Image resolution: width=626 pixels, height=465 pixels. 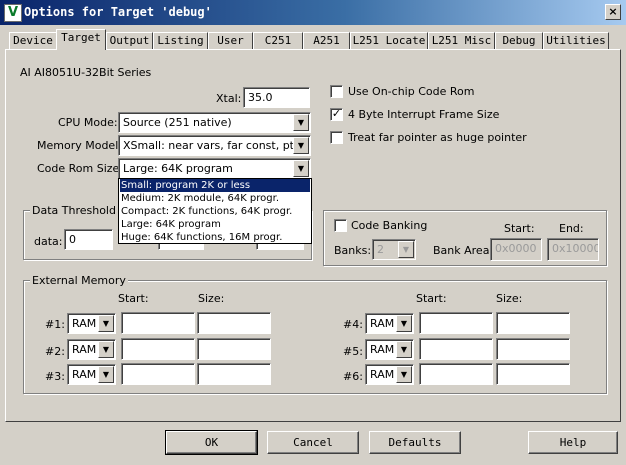 I want to click on code-rom-size-label: Code Rom Size:, so click(x=80, y=168).